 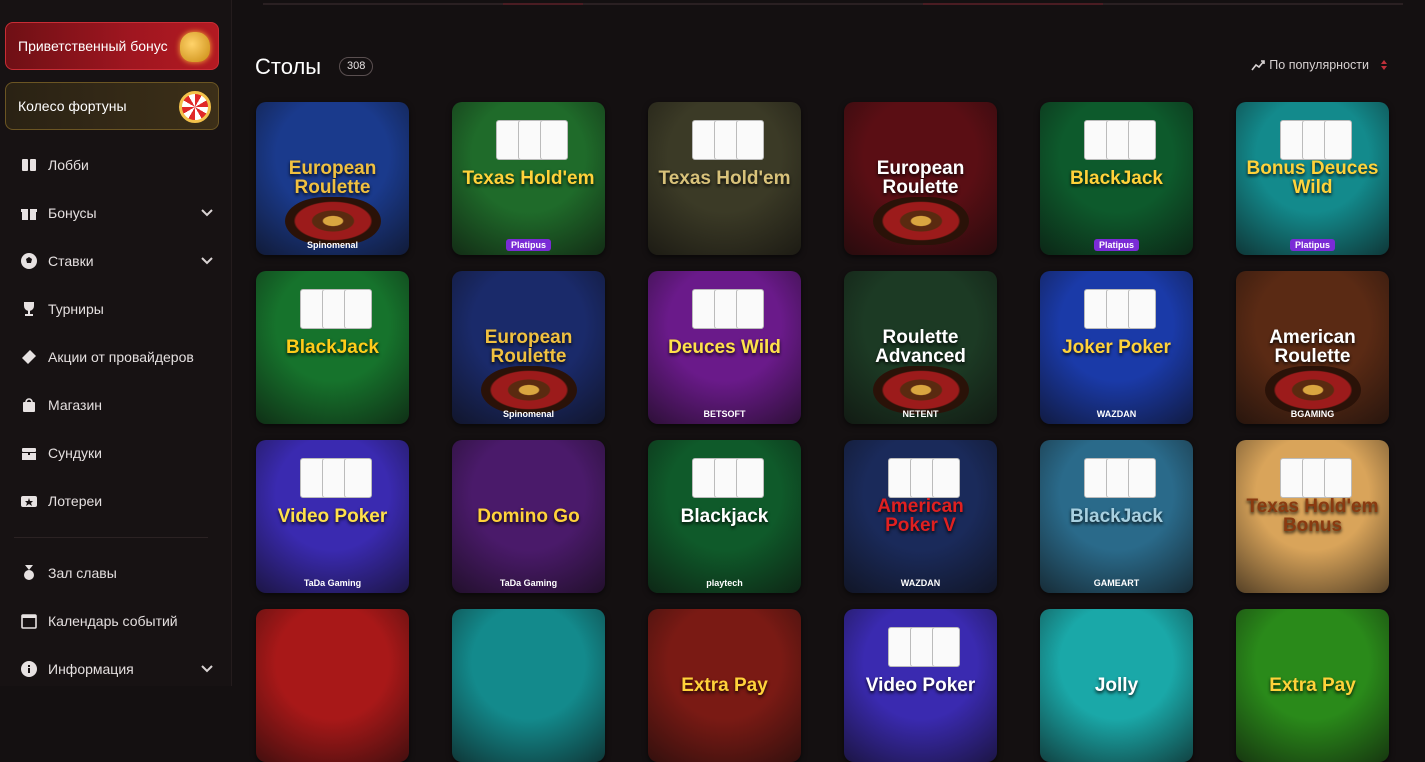 I want to click on sidebar-item-label: Магазин, so click(x=75, y=405).